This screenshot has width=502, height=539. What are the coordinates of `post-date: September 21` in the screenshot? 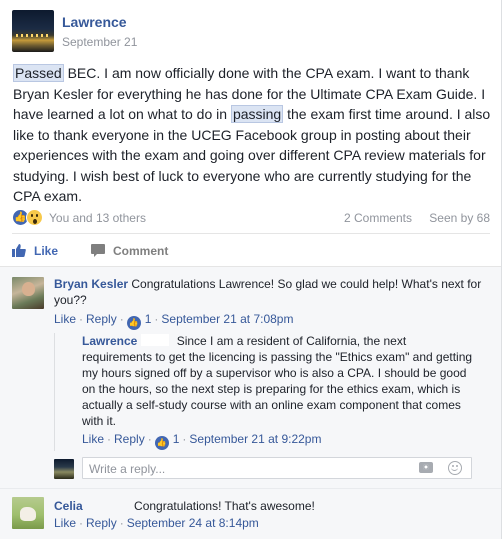 It's located at (99, 42).